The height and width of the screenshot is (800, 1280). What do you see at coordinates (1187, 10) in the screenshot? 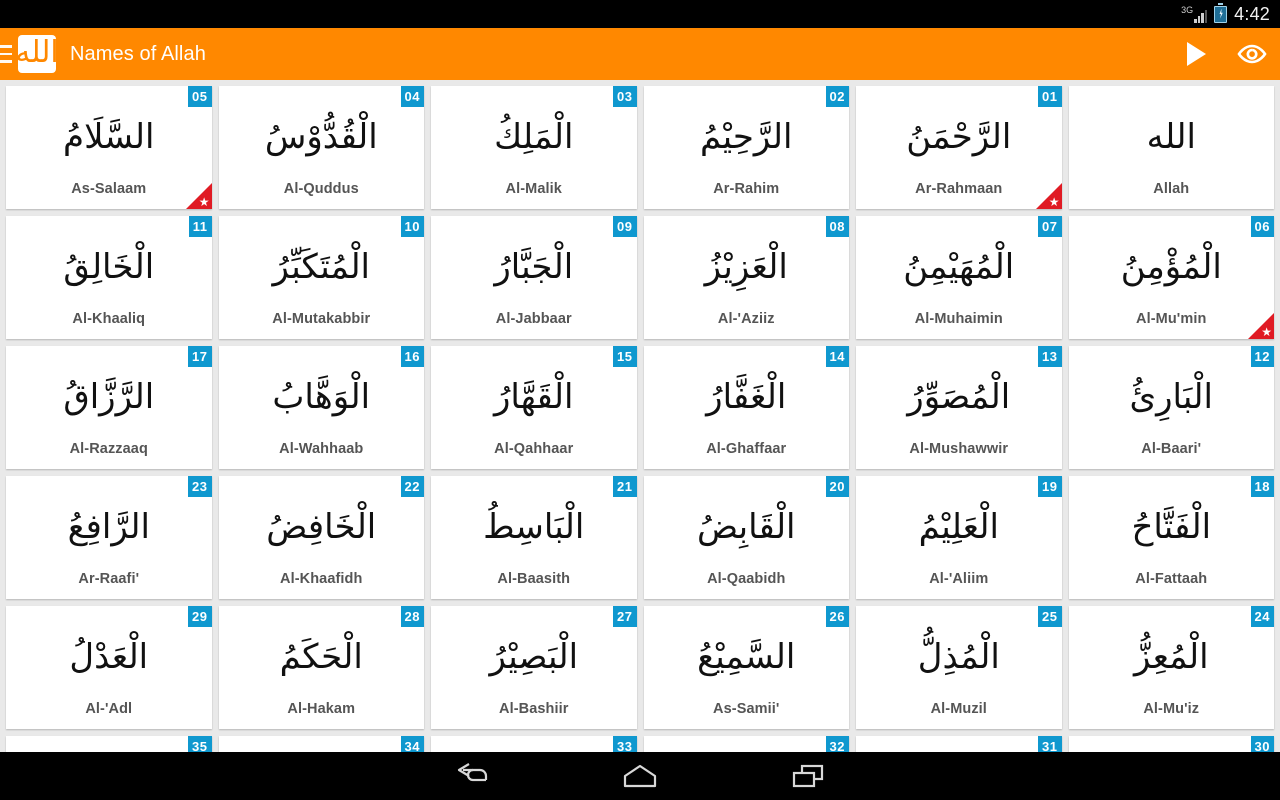
I see `network-type-label: 3G` at bounding box center [1187, 10].